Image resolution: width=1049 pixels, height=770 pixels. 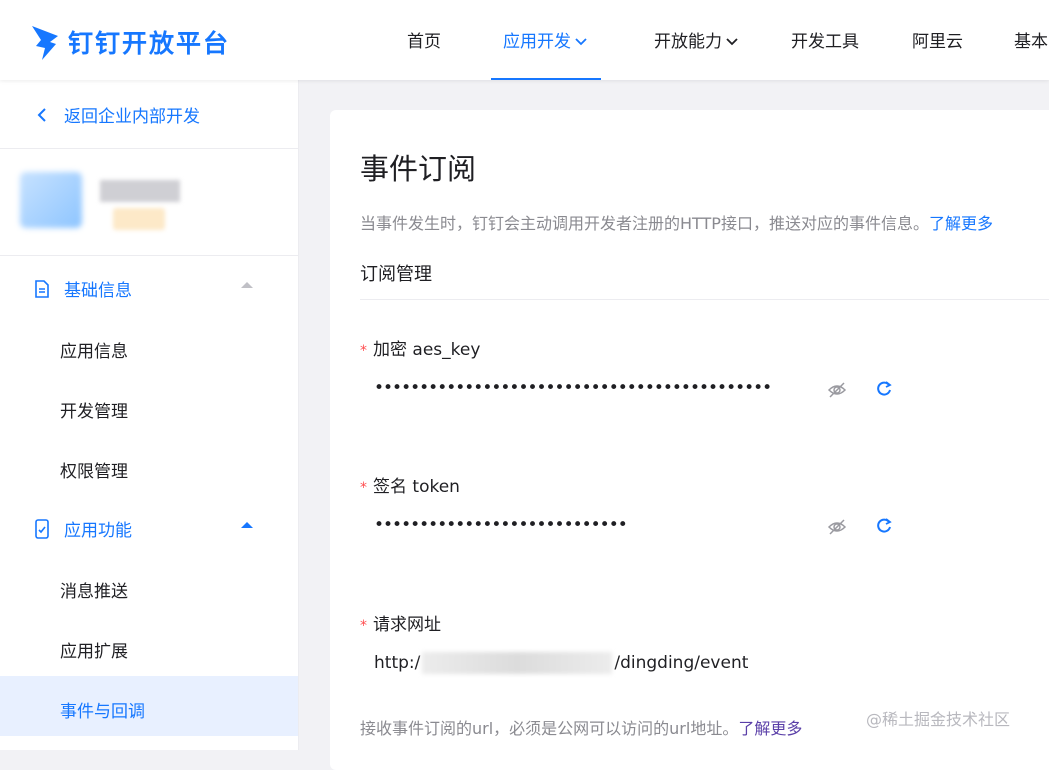 What do you see at coordinates (427, 350) in the screenshot?
I see `aes-key-label-text: 加密 aes_key` at bounding box center [427, 350].